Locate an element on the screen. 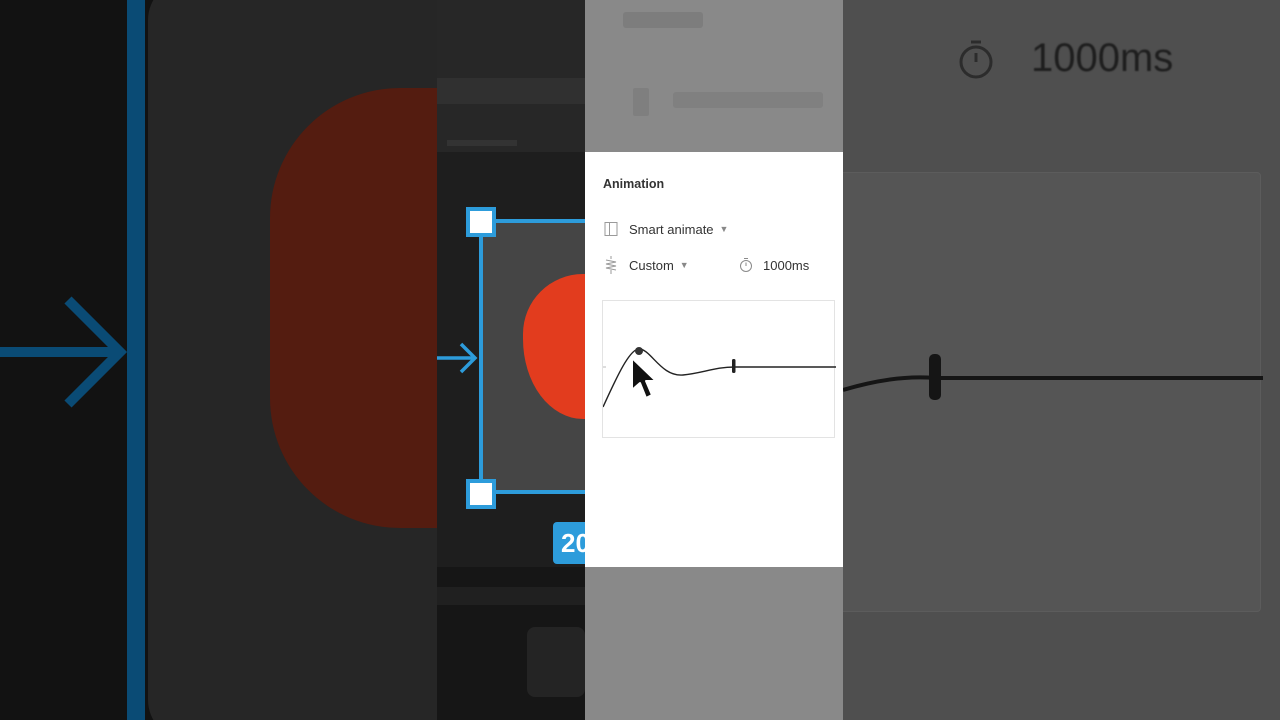 The width and height of the screenshot is (1280, 720). panel-ghost-top is located at coordinates (714, 76).